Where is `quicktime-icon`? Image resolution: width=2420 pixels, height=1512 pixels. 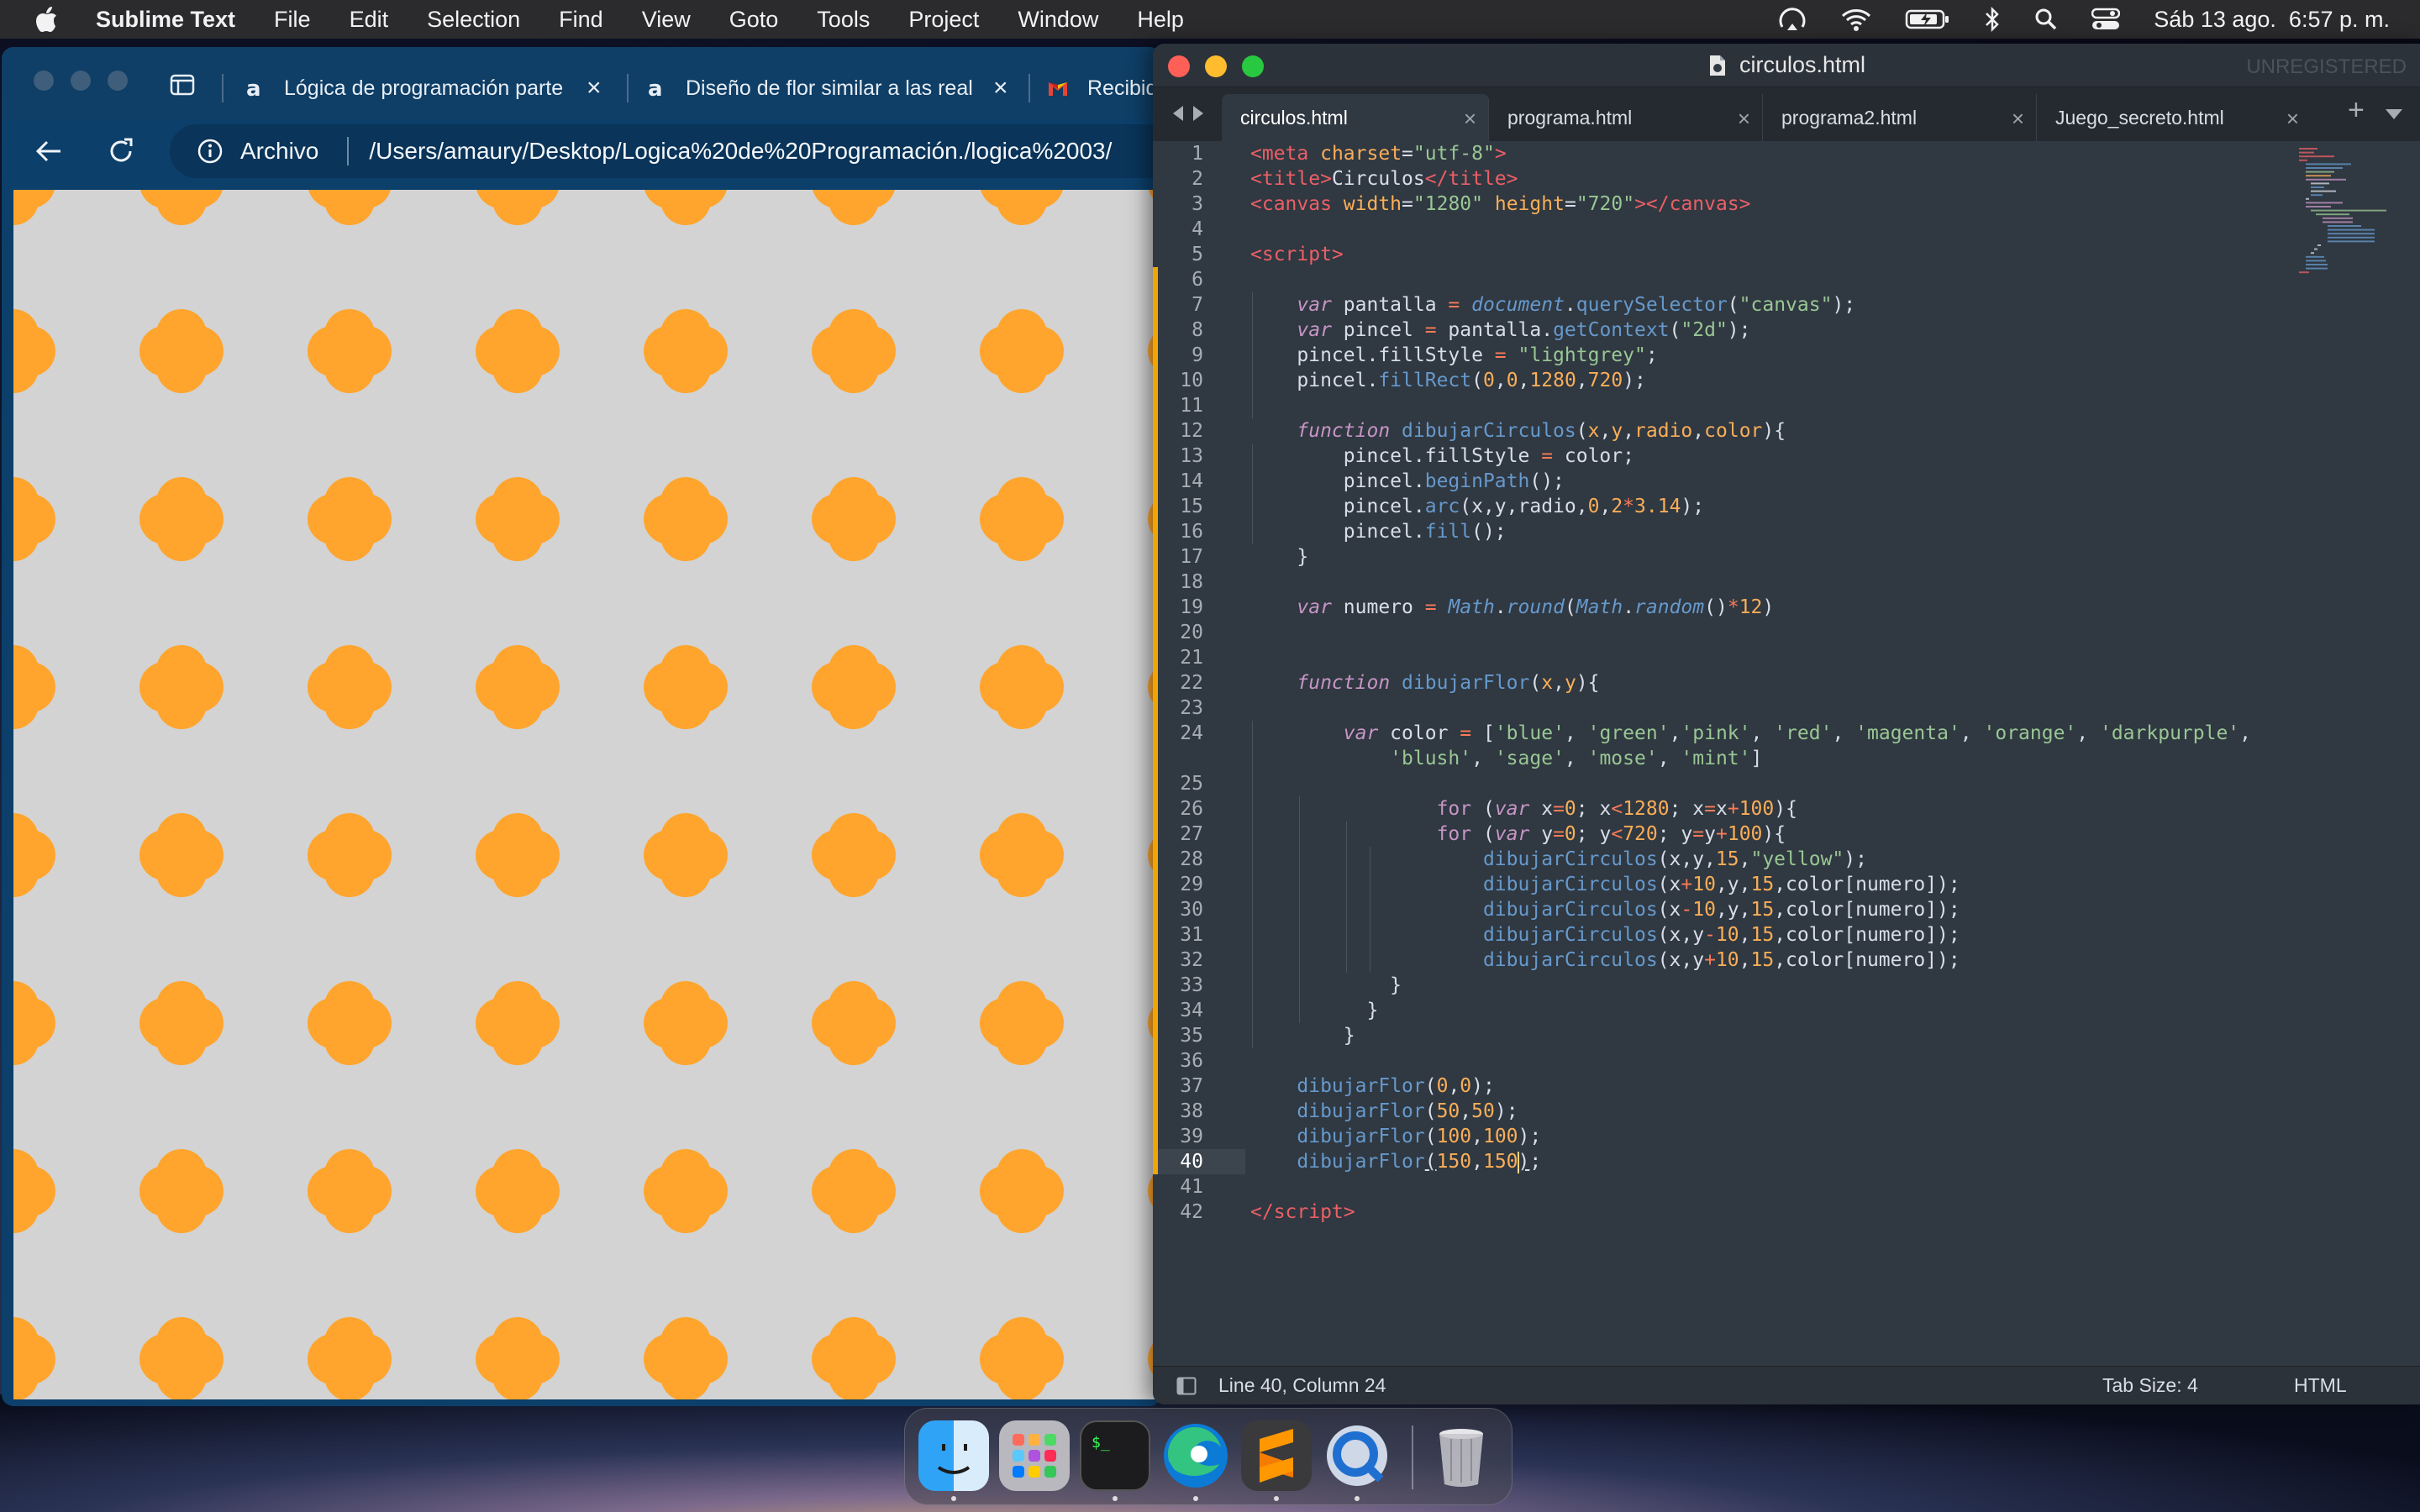 quicktime-icon is located at coordinates (1357, 1455).